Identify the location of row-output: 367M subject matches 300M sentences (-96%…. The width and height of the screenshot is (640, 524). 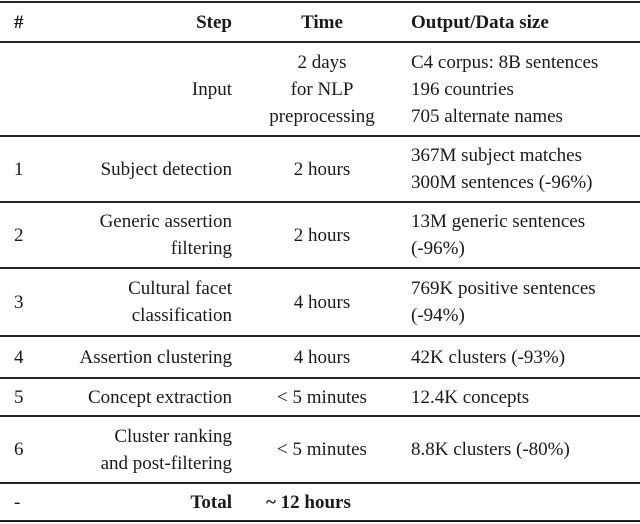
(525, 169).